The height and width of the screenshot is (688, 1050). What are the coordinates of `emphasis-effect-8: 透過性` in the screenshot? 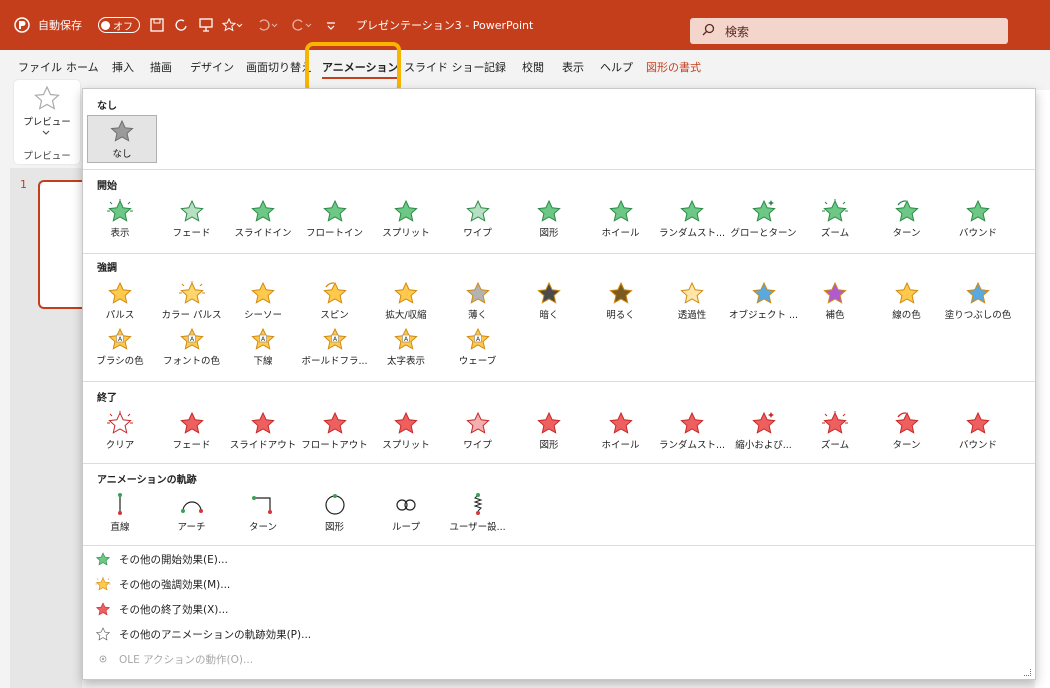 It's located at (692, 302).